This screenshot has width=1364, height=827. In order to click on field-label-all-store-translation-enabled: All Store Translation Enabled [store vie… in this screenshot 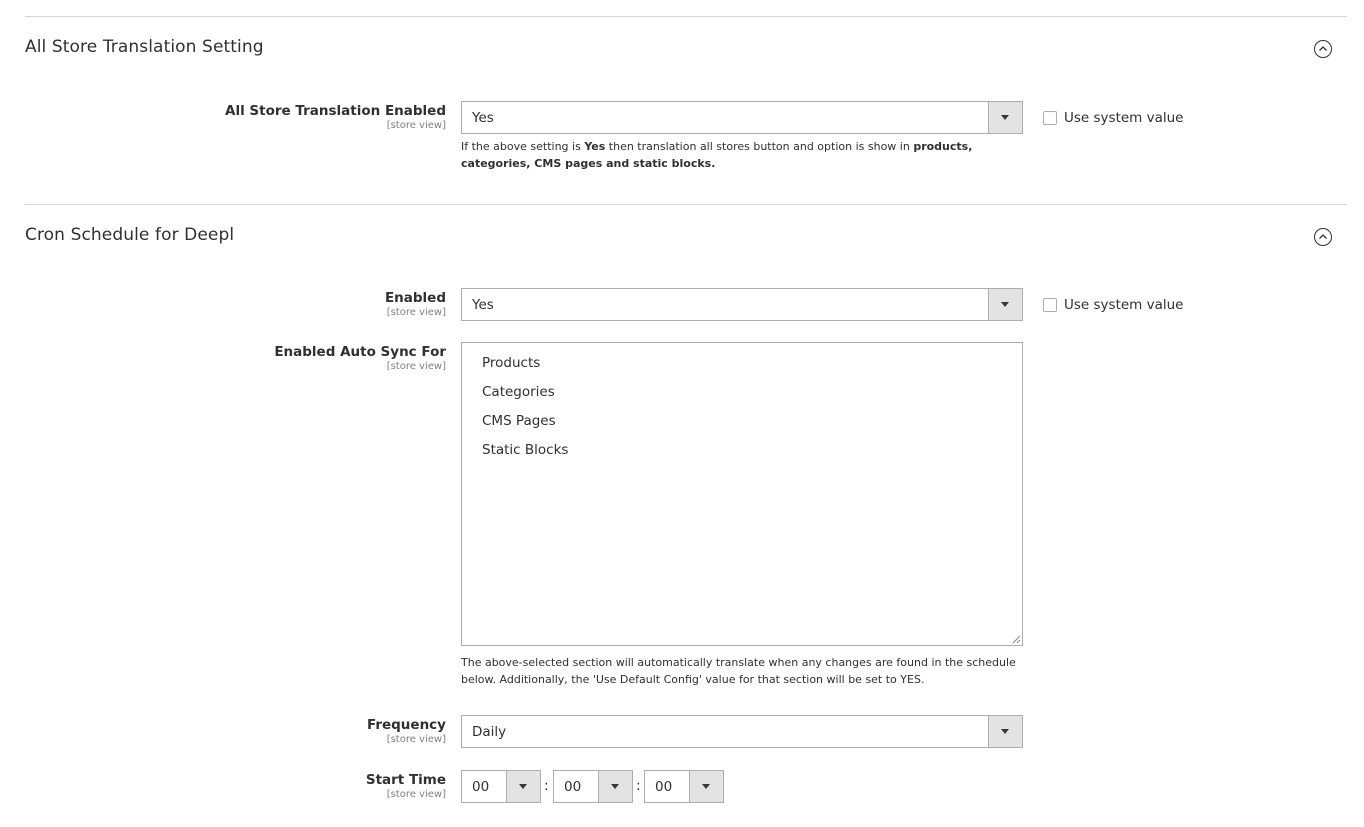, I will do `click(335, 116)`.